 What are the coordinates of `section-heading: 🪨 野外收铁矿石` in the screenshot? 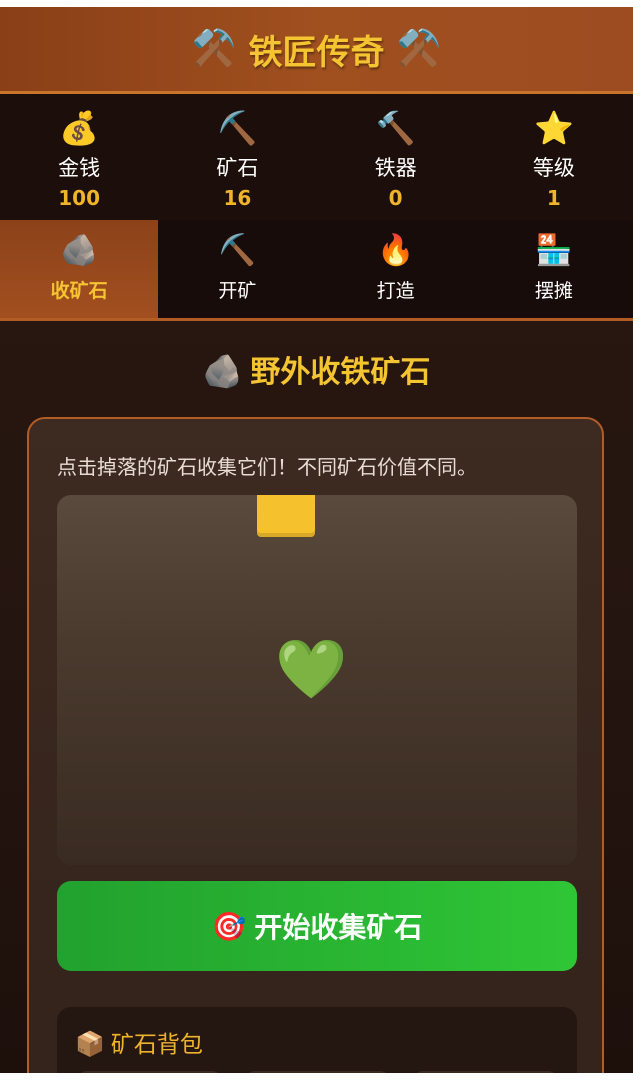 It's located at (316, 369).